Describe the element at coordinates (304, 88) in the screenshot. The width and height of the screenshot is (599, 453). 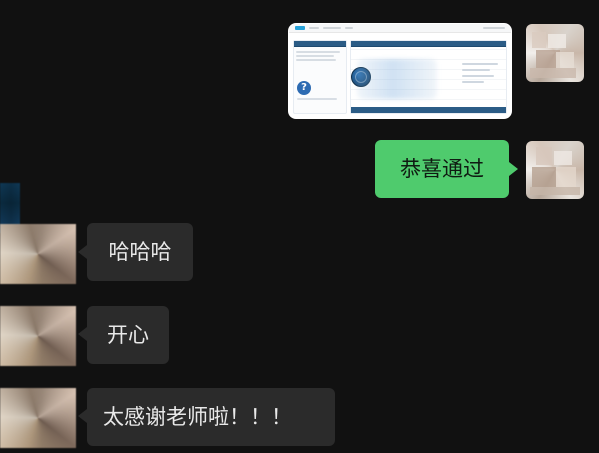
I see `help-icon: ?` at that location.